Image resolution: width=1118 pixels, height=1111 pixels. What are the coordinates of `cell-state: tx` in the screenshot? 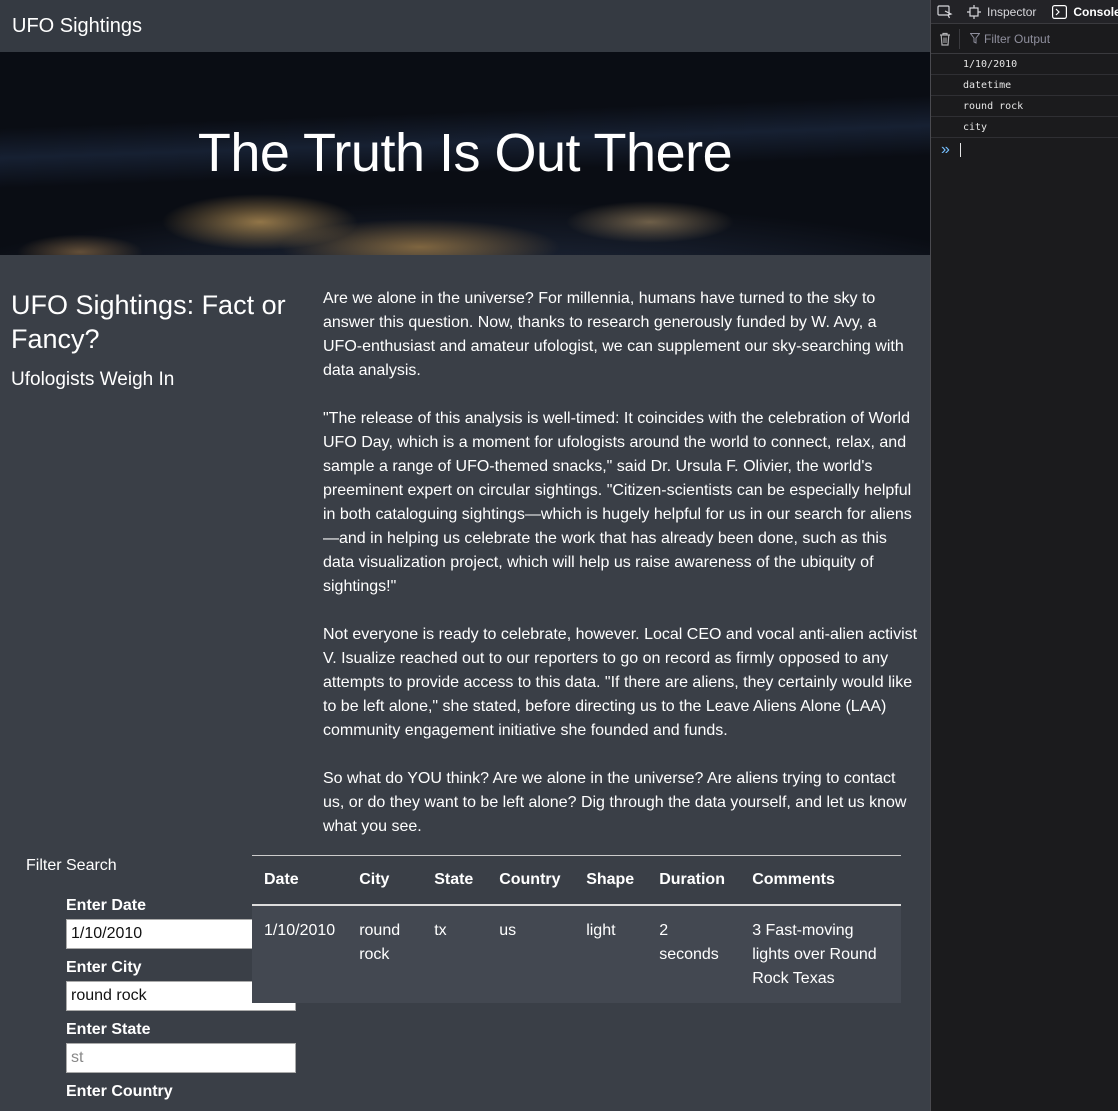 It's located at (455, 954).